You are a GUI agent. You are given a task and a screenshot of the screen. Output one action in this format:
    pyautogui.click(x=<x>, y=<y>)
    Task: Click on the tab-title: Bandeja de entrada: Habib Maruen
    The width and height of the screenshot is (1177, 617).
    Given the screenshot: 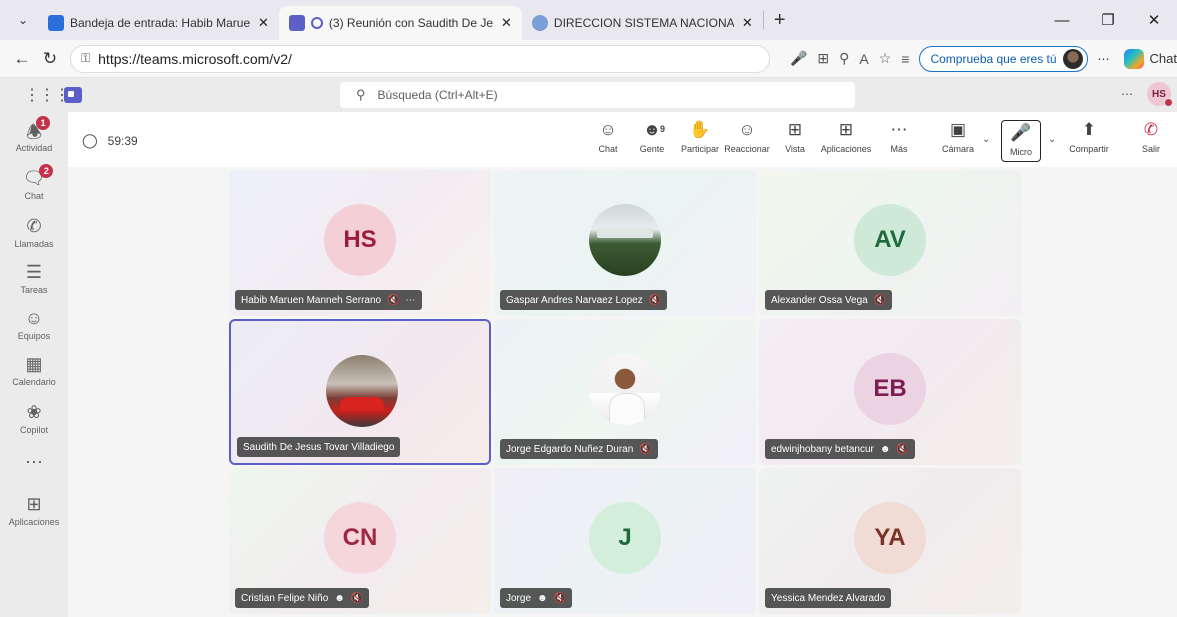 What is the action you would take?
    pyautogui.click(x=160, y=23)
    